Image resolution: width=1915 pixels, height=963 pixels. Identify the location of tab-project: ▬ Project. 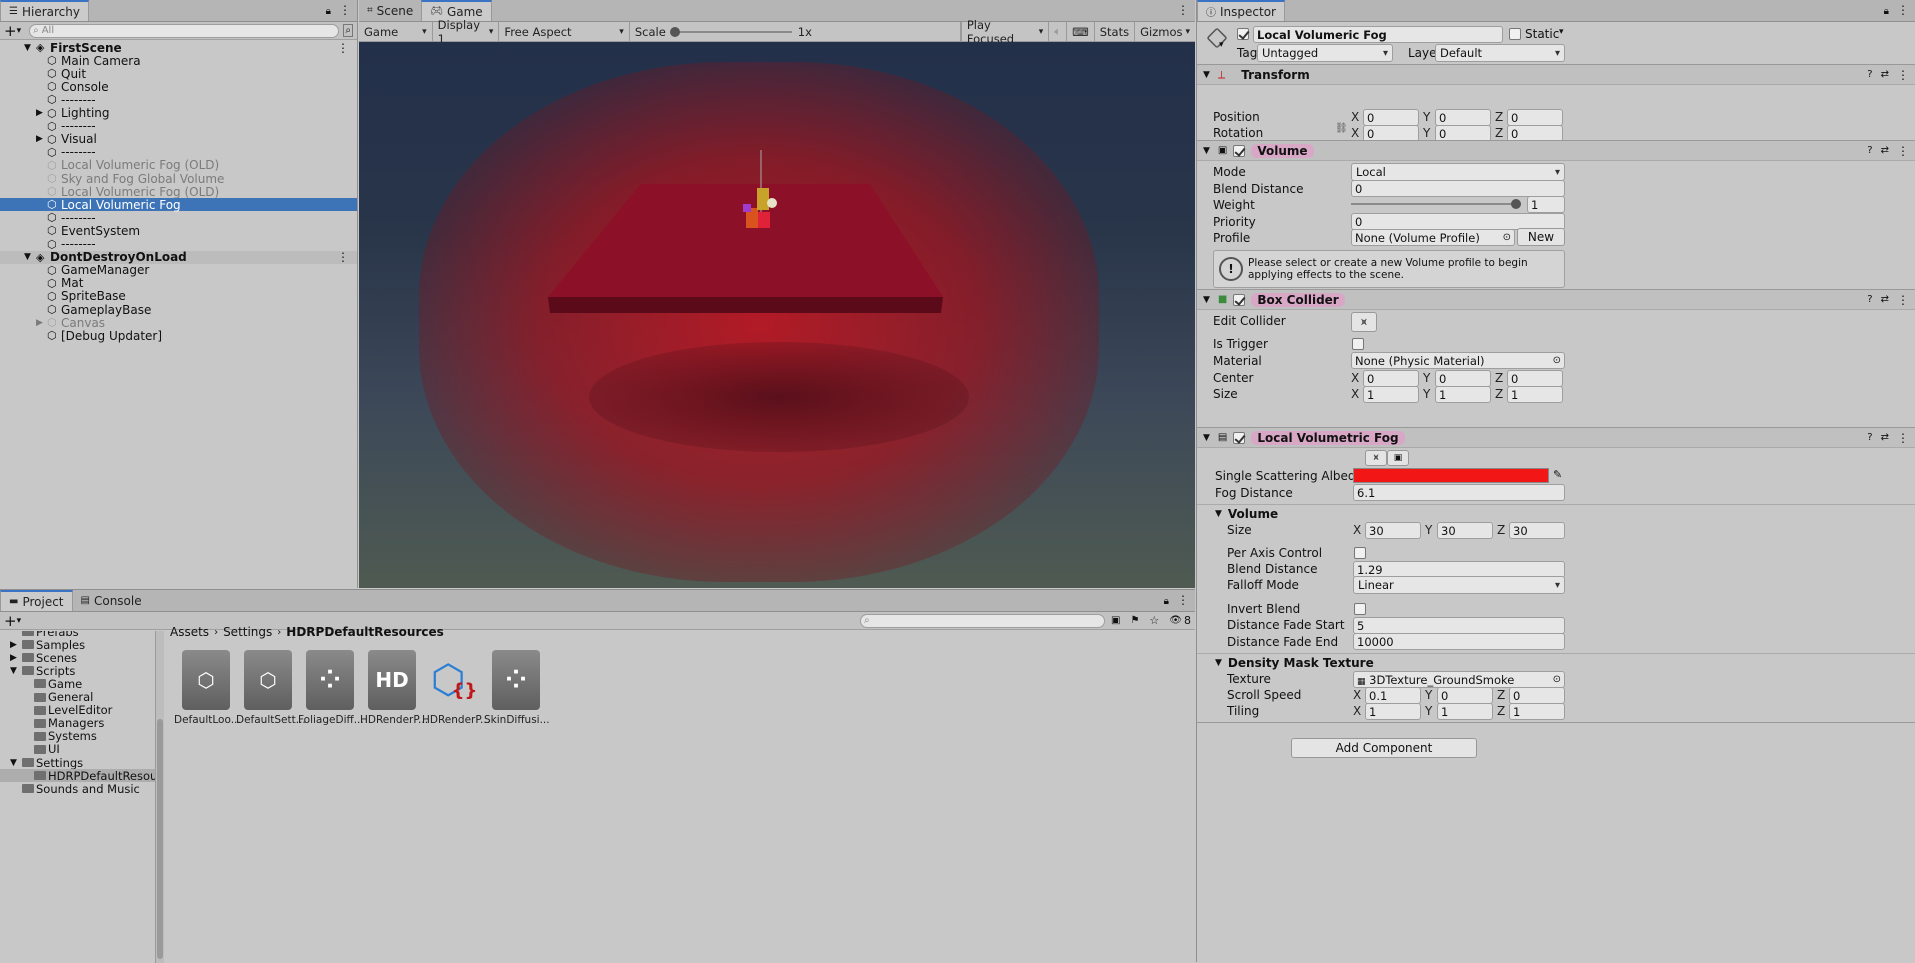
(36, 600).